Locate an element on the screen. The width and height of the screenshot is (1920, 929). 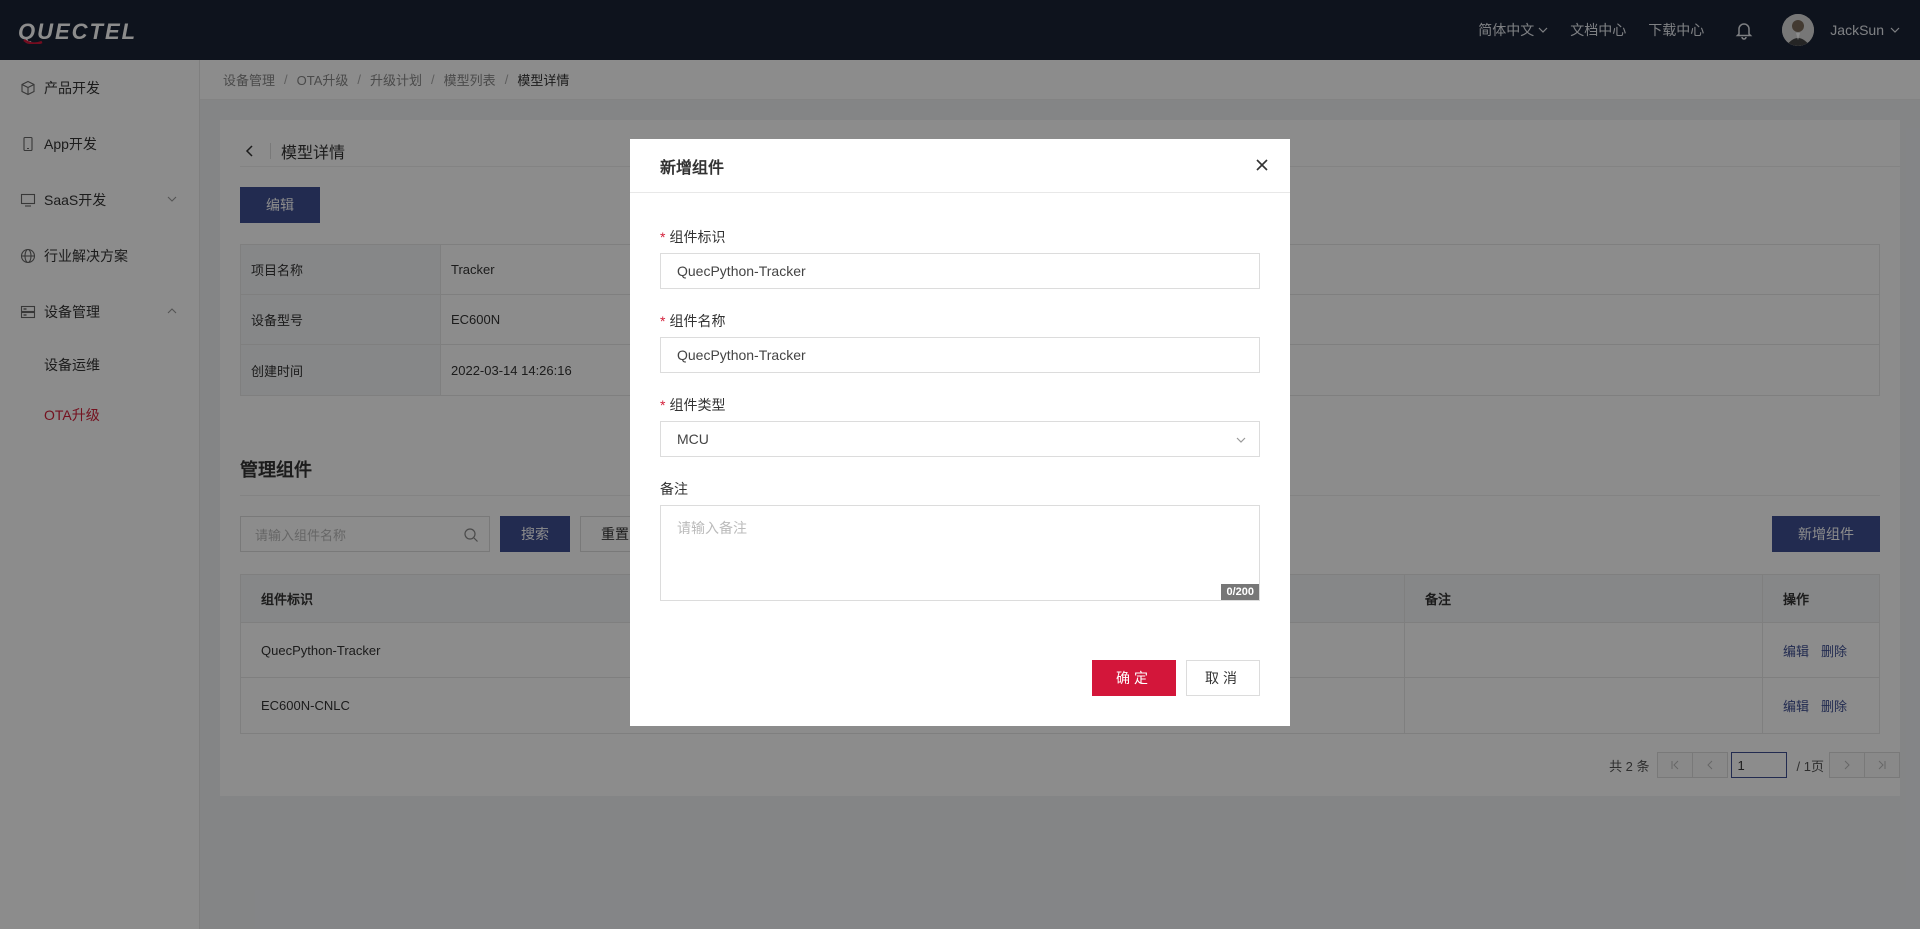
field-component-id: * 组件标识 QuecPython-Tracker is located at coordinates (960, 258).